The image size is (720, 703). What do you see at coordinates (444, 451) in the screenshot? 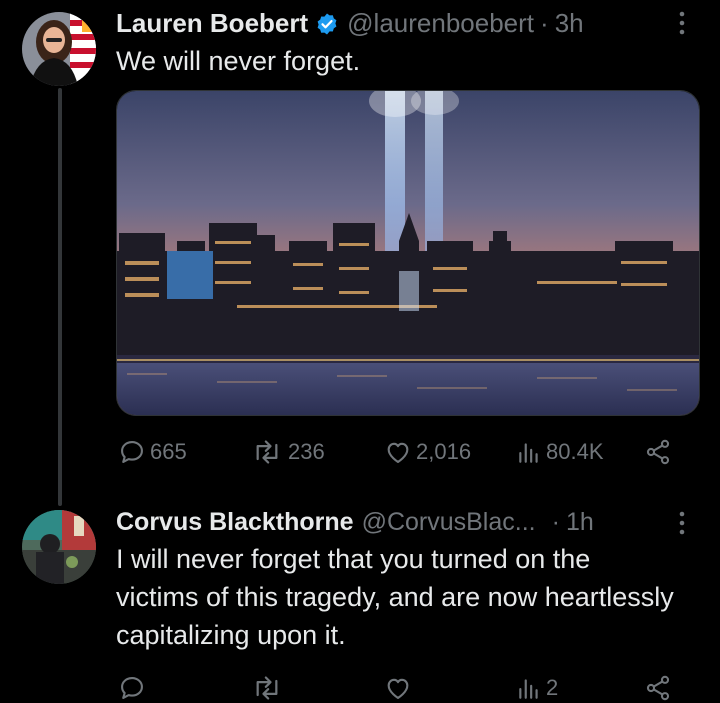
I see `like-count: 2,016` at bounding box center [444, 451].